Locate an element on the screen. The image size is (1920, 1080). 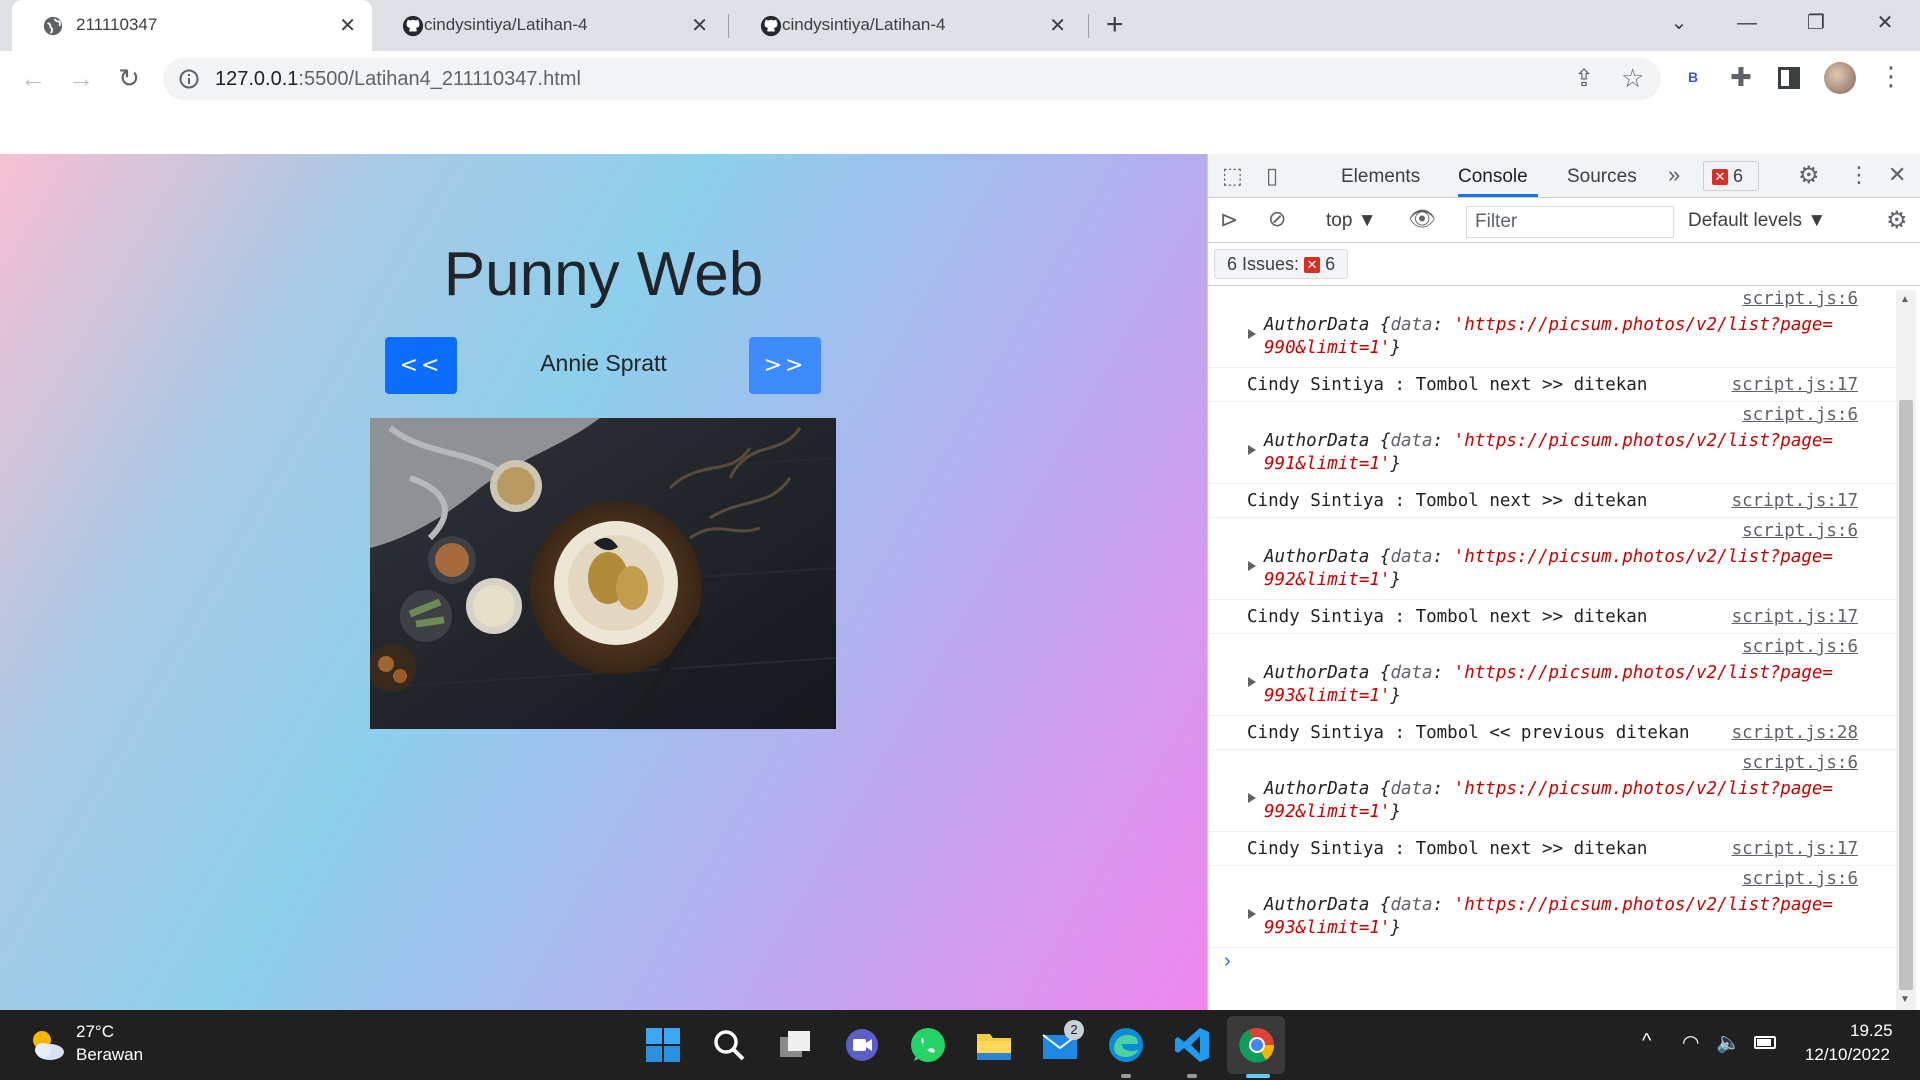
tab-sources: Sources is located at coordinates (1602, 177).